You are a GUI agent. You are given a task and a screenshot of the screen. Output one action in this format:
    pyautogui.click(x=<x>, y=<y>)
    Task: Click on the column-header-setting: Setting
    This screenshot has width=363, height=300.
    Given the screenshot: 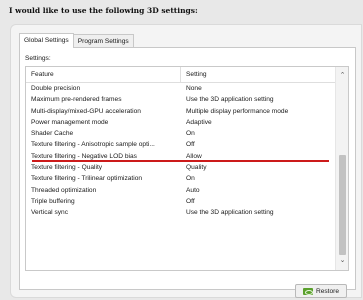 What is the action you would take?
    pyautogui.click(x=194, y=74)
    